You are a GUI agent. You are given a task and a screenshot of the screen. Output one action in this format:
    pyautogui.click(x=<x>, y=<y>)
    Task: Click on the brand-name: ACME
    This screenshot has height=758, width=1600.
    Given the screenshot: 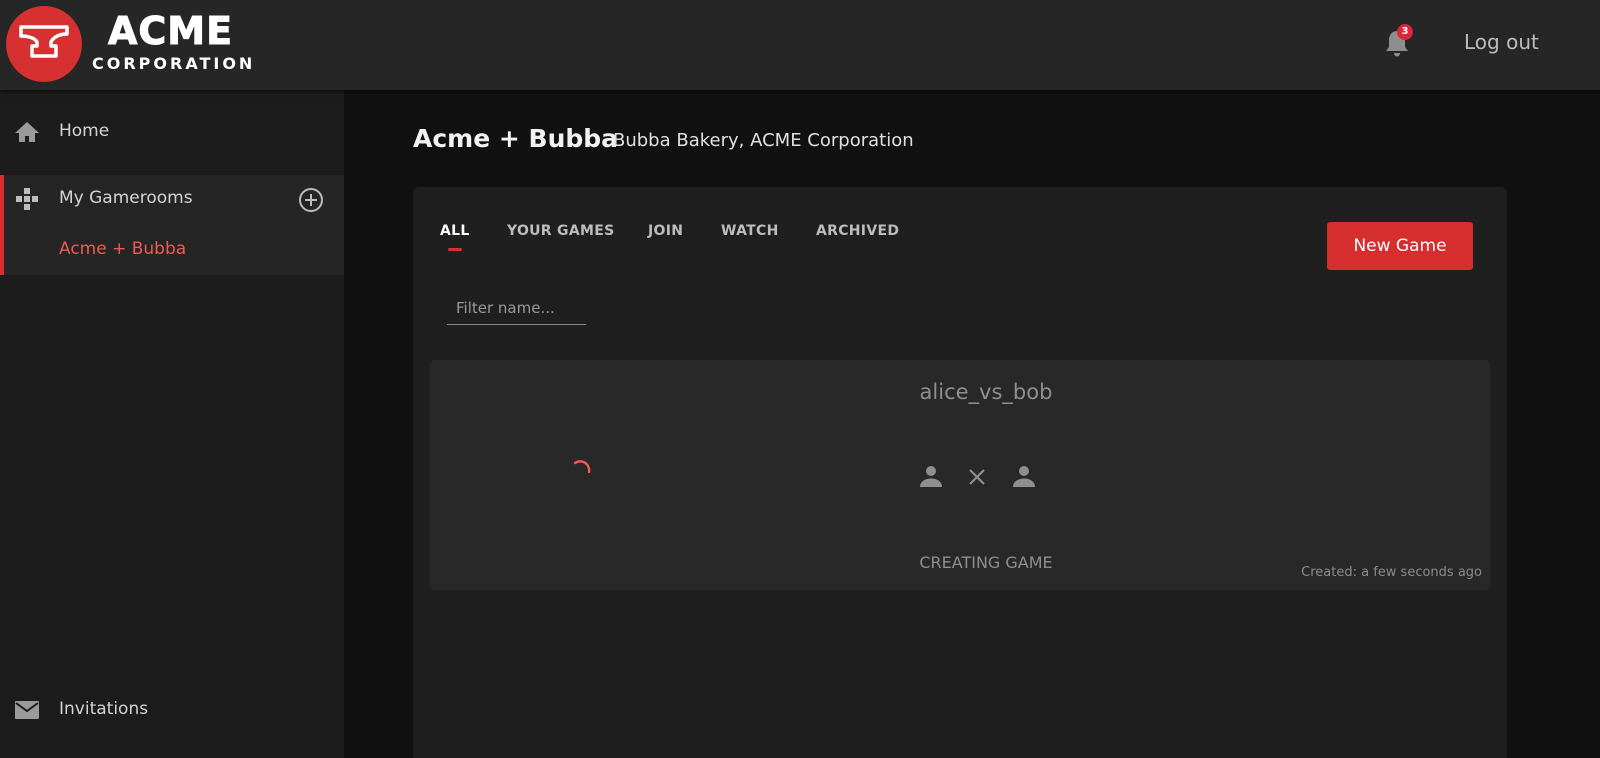 What is the action you would take?
    pyautogui.click(x=170, y=31)
    